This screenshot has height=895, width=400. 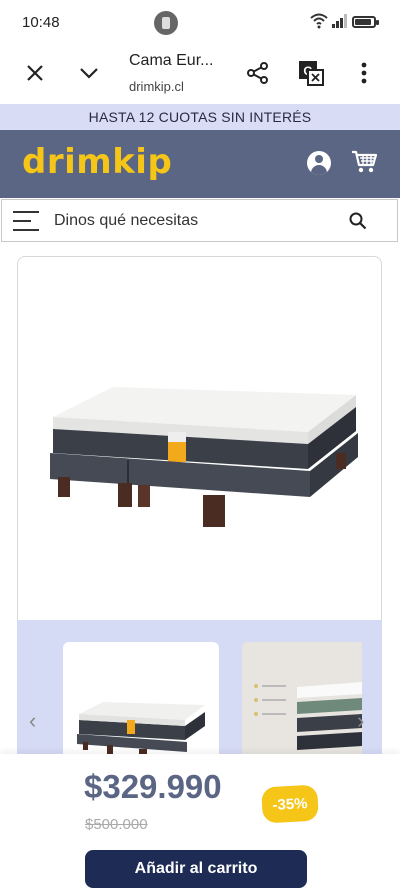 What do you see at coordinates (97, 162) in the screenshot?
I see `drimkip-logo: drimkip` at bounding box center [97, 162].